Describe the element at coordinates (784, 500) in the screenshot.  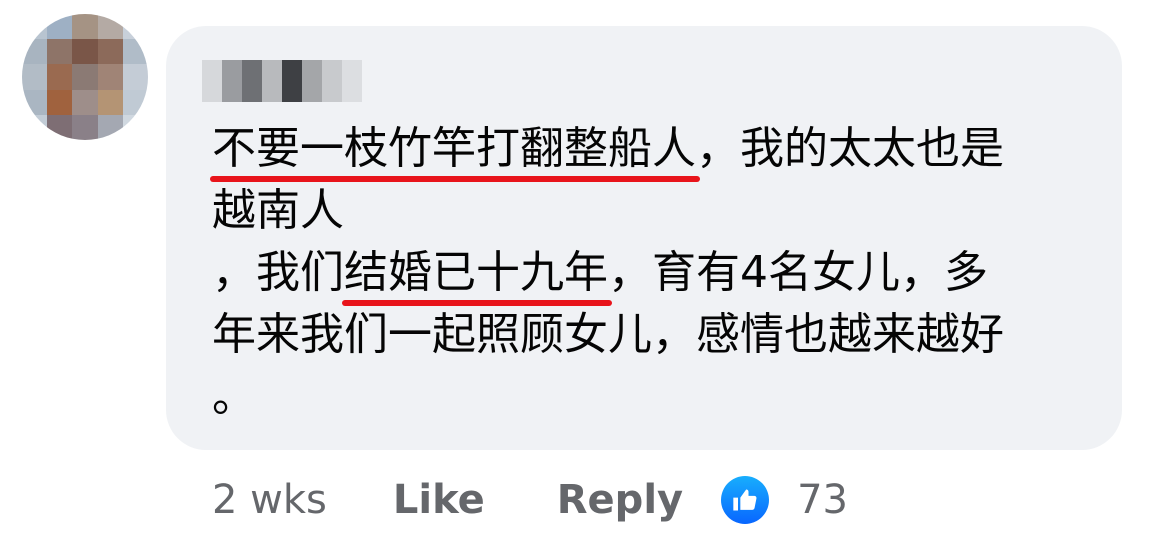
I see `reaction-summary: 73` at that location.